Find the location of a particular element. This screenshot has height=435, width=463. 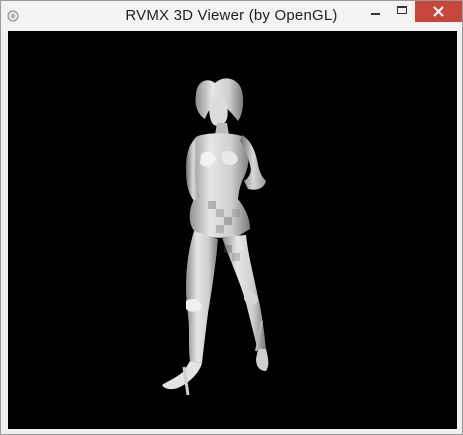

title-bar: RVMX 3D Viewer (by OpenGL) is located at coordinates (231, 16).